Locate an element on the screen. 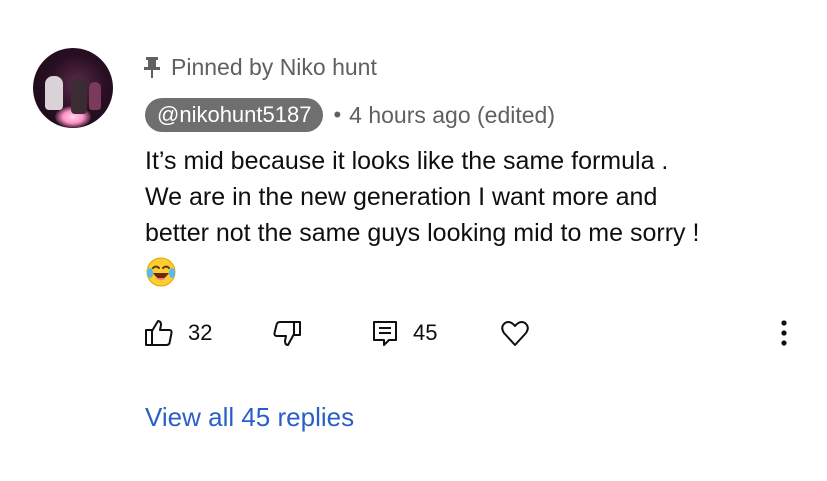 The width and height of the screenshot is (827, 481). timestamp: 4 hours ago (edited) is located at coordinates (452, 115).